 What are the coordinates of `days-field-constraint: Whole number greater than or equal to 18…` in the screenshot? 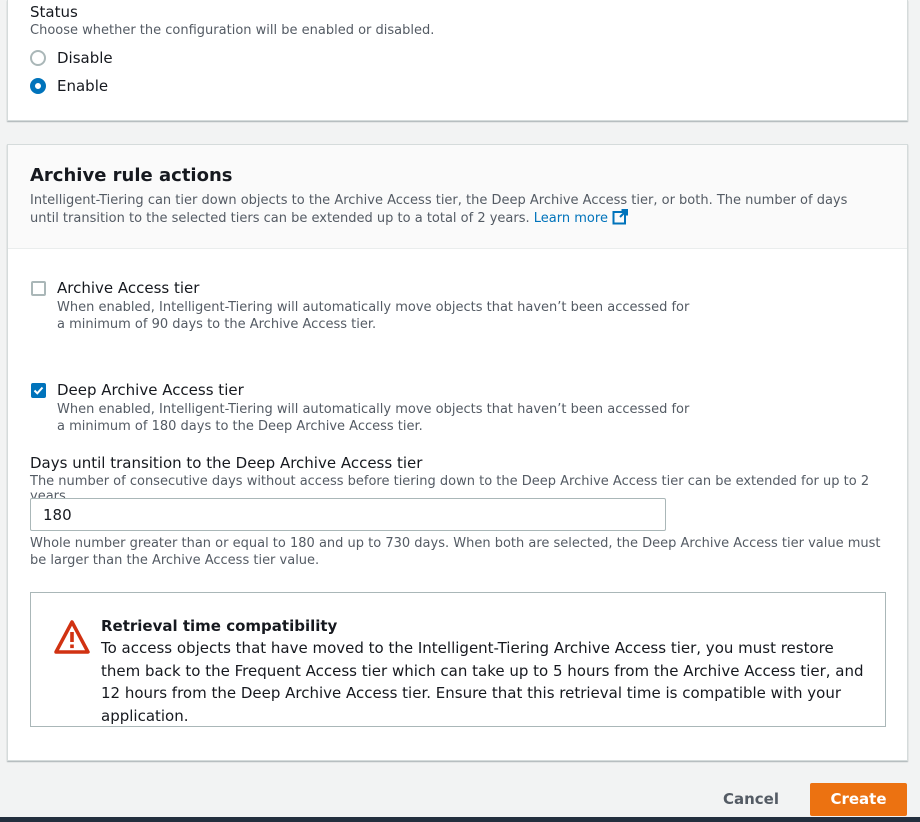 It's located at (455, 552).